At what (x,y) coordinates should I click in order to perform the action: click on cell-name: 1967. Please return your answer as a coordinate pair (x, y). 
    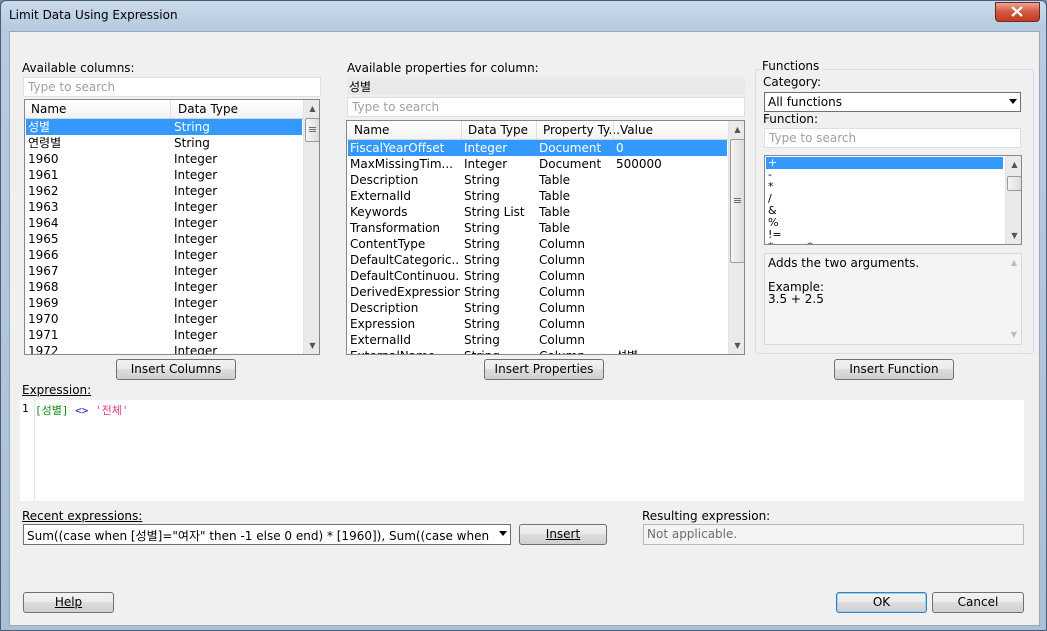
    Looking at the image, I should click on (43, 271).